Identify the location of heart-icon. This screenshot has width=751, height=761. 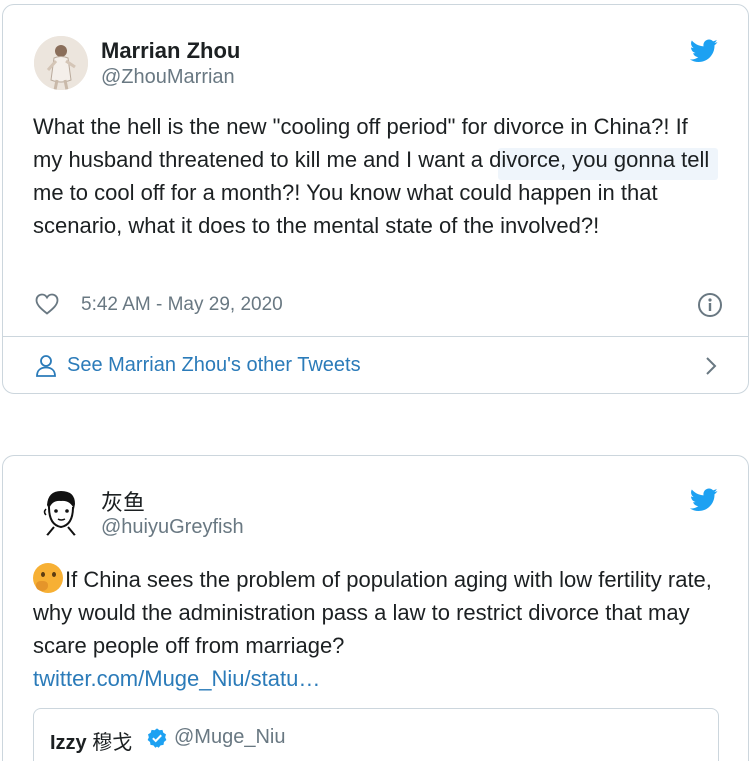
(47, 304).